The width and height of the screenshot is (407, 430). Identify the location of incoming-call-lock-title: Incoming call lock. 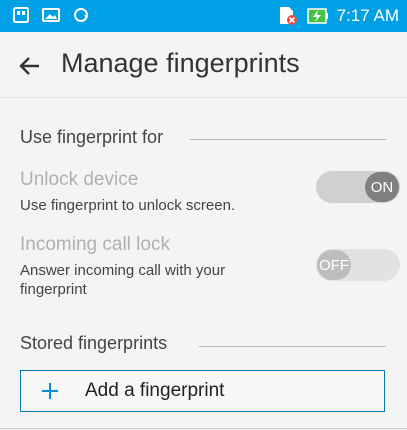
(95, 244).